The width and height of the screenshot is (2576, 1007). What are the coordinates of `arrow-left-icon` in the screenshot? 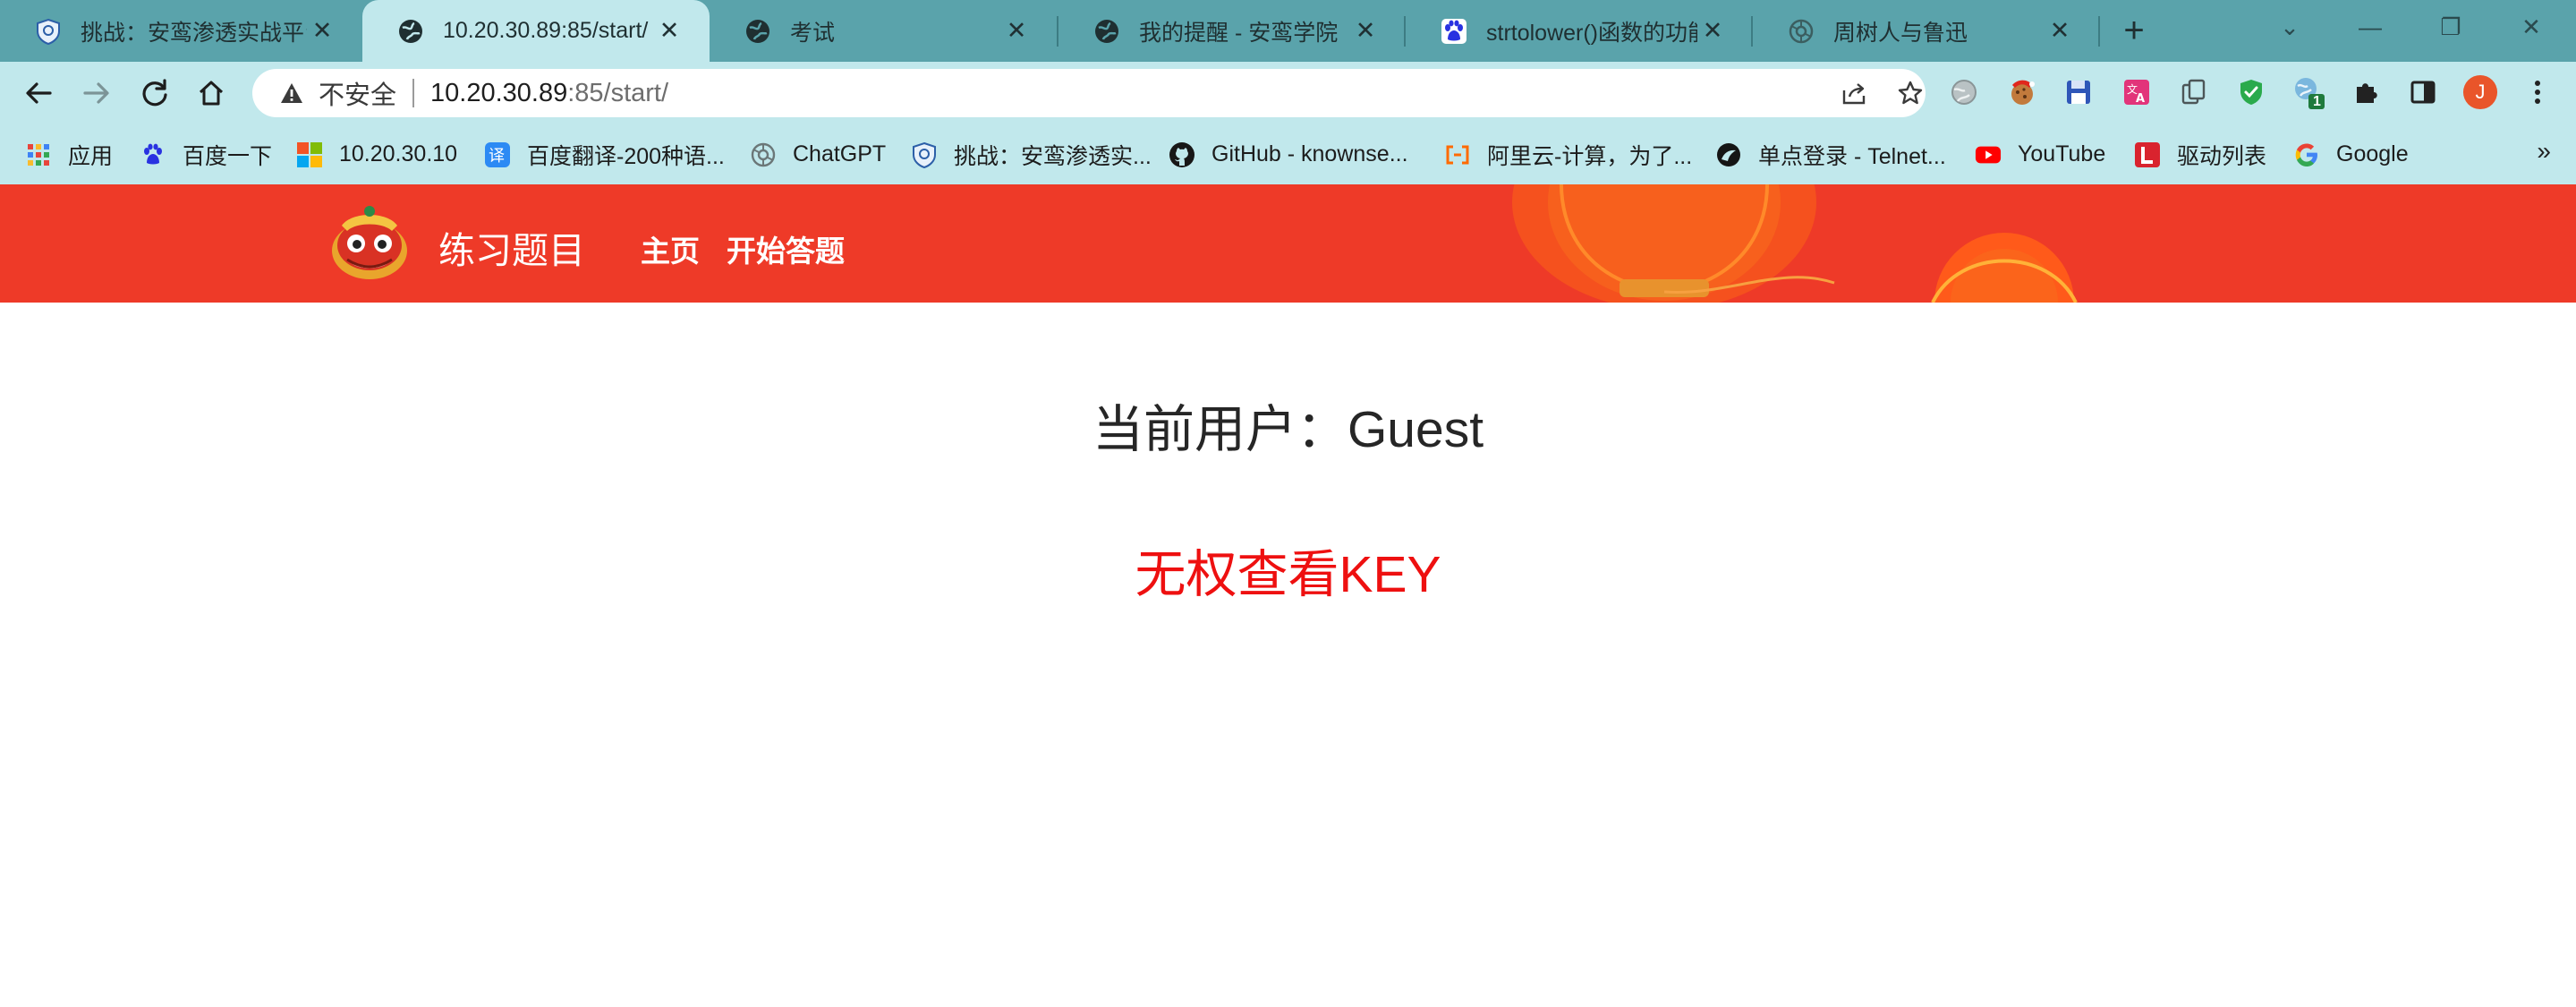 It's located at (39, 93).